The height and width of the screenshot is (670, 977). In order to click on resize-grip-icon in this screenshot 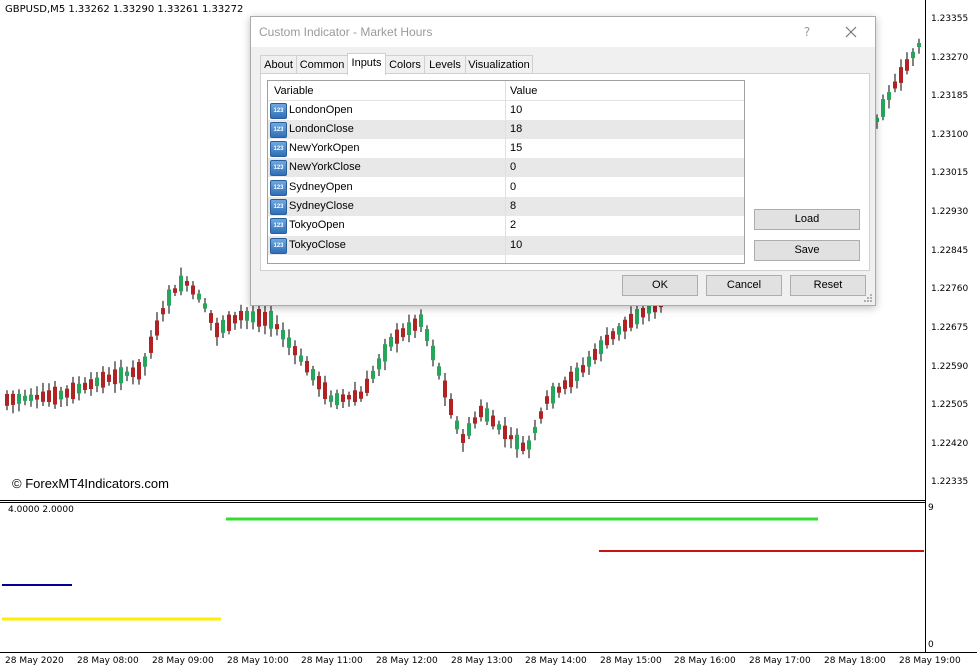, I will do `click(868, 298)`.